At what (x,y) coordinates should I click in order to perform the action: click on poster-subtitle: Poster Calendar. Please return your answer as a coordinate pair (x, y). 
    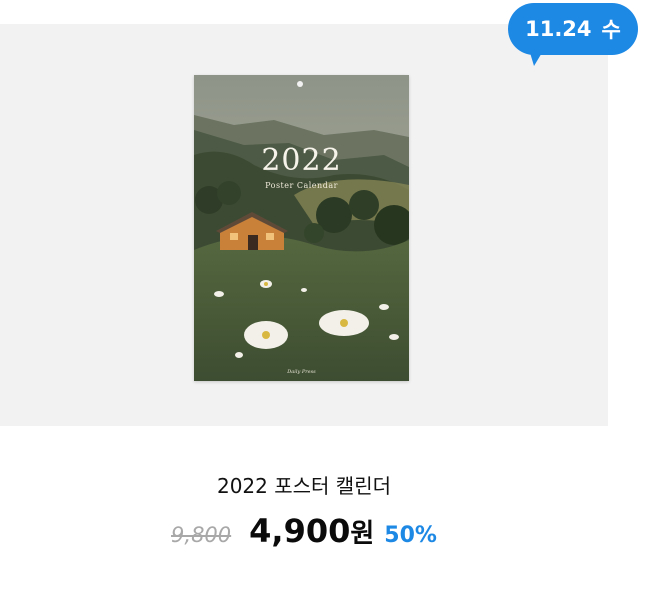
    Looking at the image, I should click on (301, 185).